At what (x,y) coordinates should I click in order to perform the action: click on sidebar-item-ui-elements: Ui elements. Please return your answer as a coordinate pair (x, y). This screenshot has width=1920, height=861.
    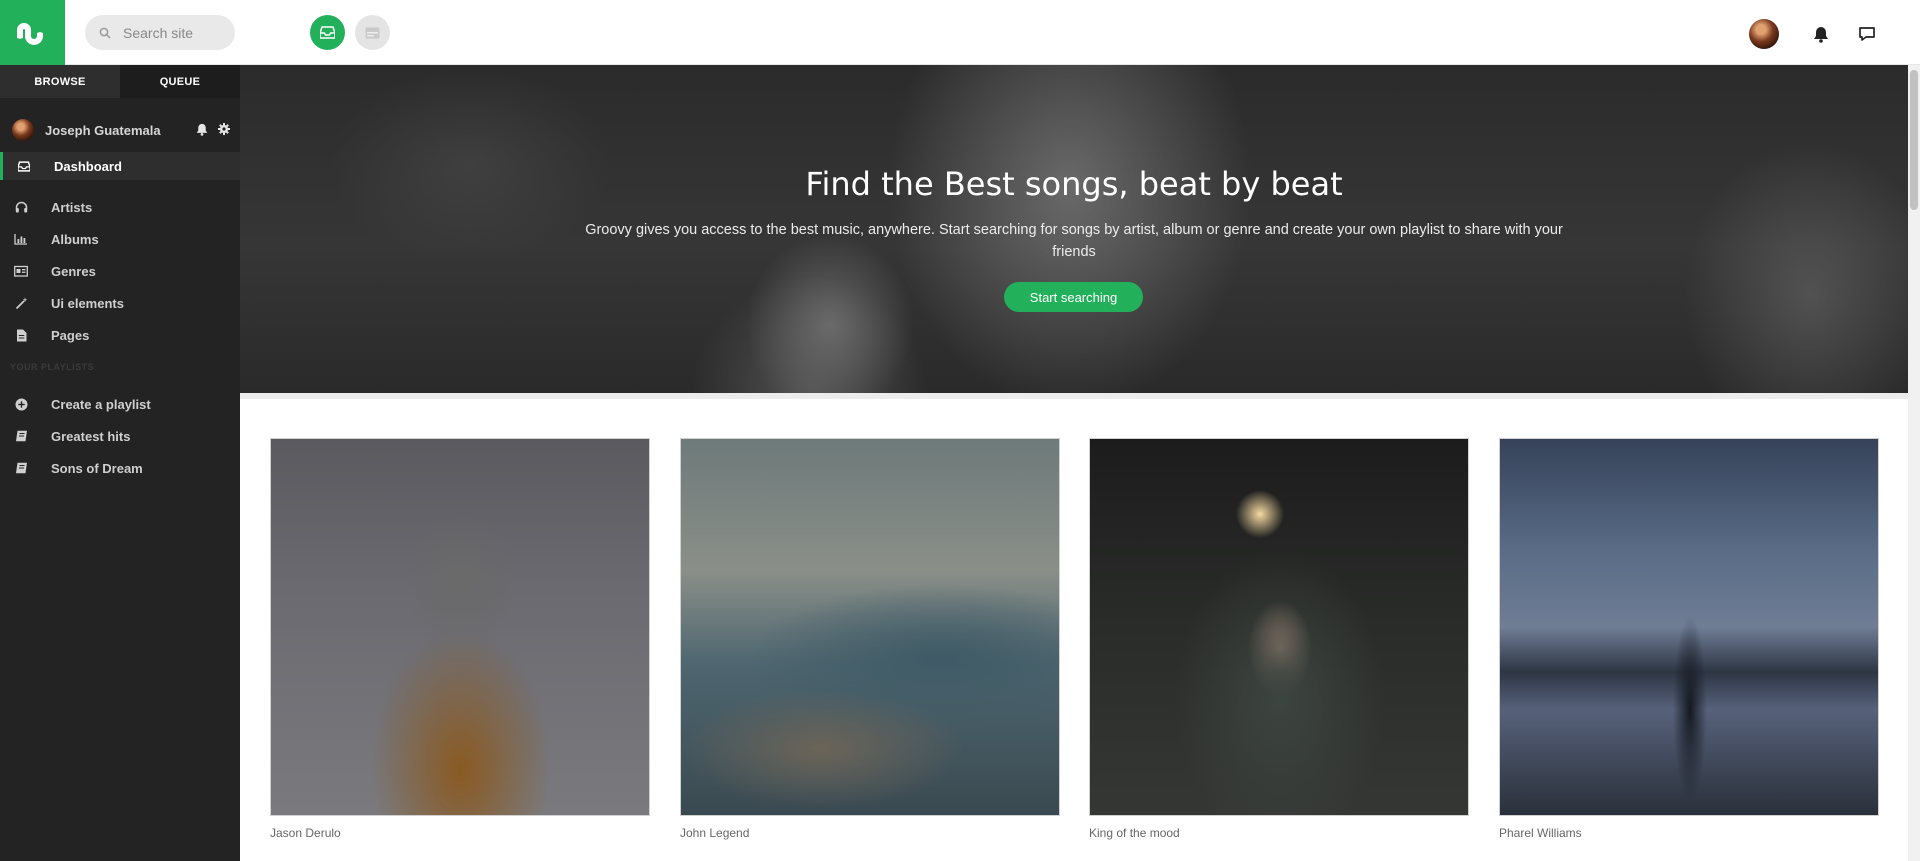
    Looking at the image, I should click on (120, 303).